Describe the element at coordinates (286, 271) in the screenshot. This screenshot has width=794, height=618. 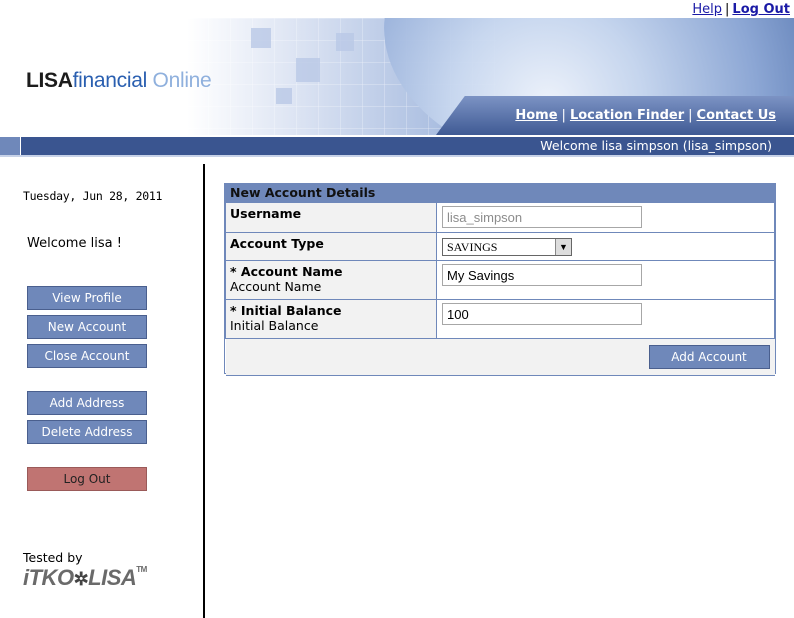
I see `account-name-label: * Account Name` at that location.